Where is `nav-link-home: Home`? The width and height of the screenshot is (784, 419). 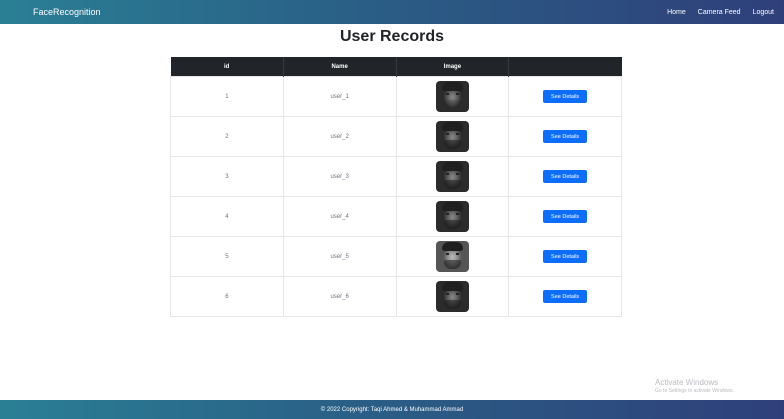
nav-link-home: Home is located at coordinates (676, 12).